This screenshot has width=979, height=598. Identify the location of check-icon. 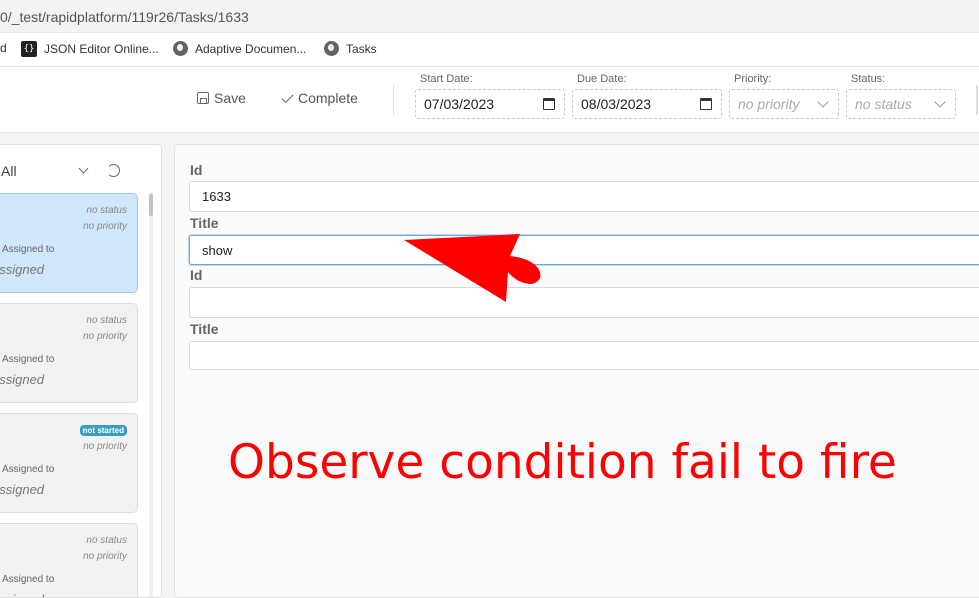
(287, 96).